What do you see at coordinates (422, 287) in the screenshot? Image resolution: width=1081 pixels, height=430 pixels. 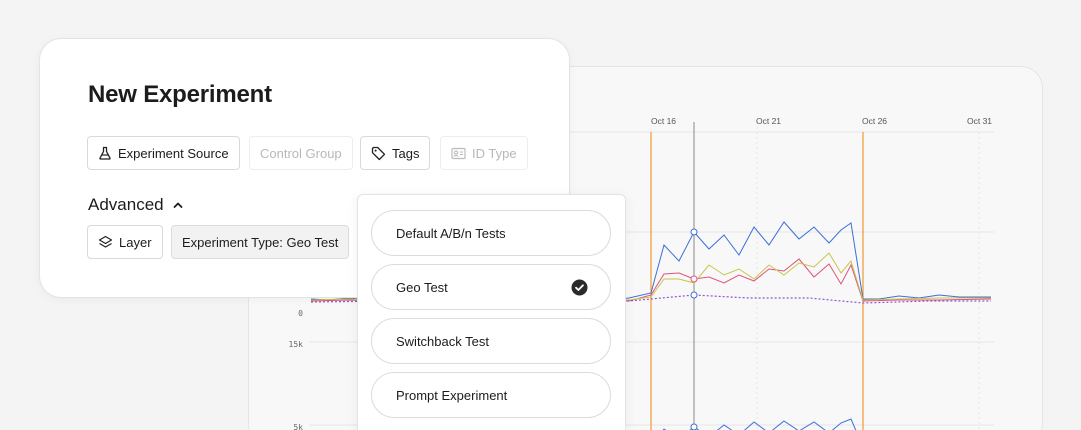 I see `option-label: Geo Test` at bounding box center [422, 287].